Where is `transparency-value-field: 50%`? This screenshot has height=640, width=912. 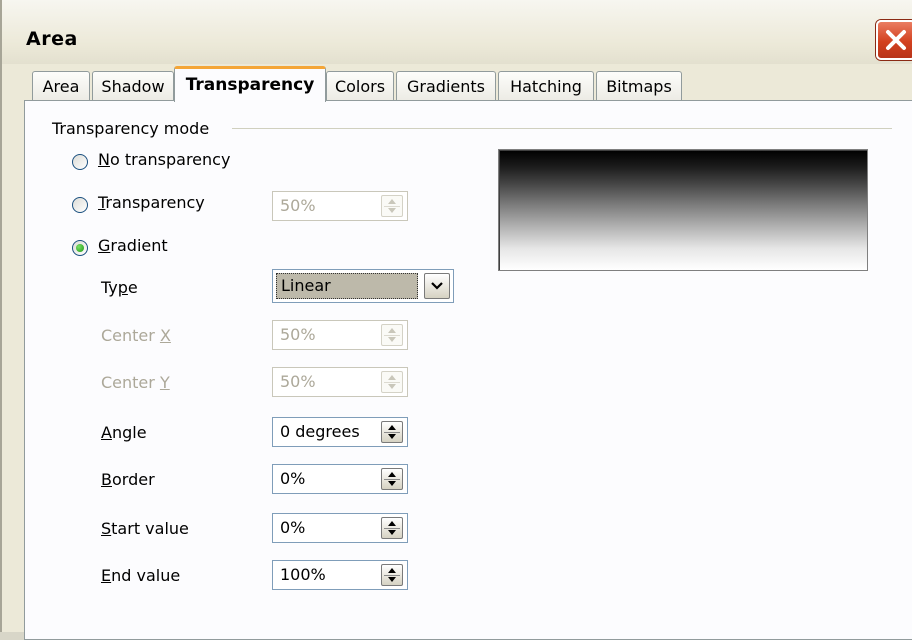
transparency-value-field: 50% is located at coordinates (340, 206).